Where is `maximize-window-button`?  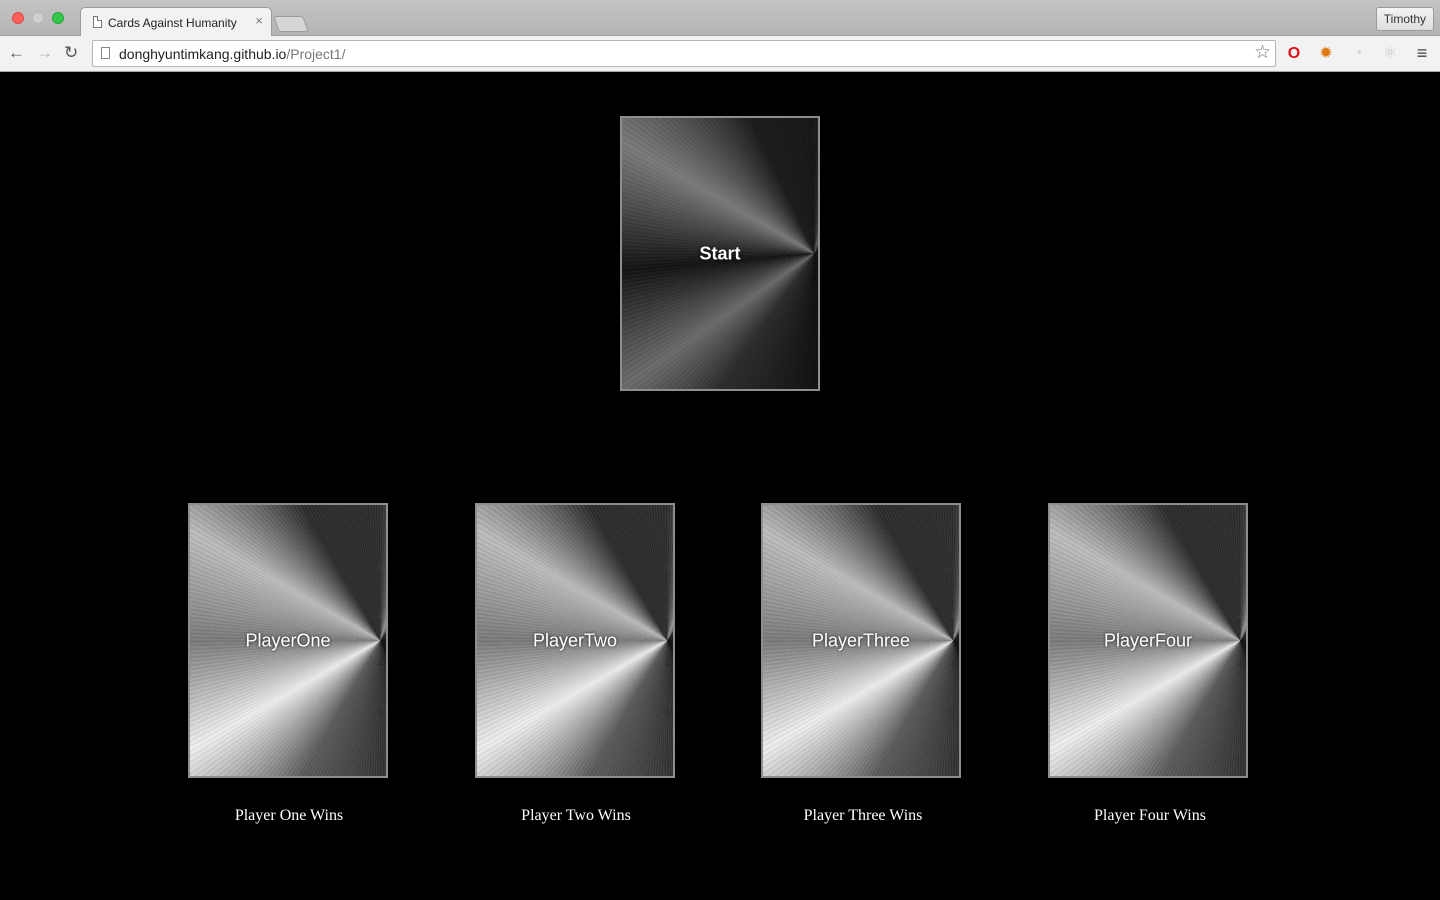 maximize-window-button is located at coordinates (58, 18).